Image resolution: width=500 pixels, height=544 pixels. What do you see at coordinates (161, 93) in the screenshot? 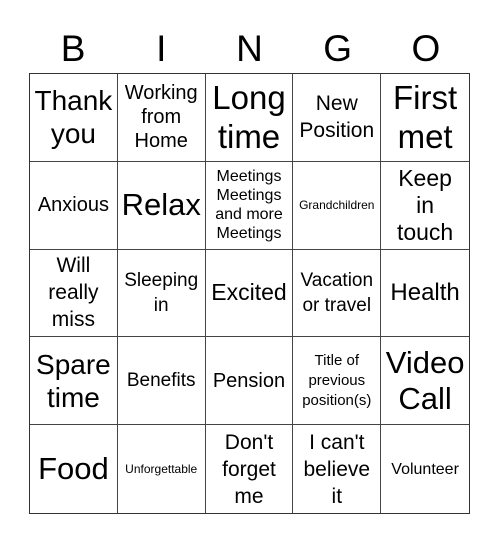
I see `cell-line: Working` at bounding box center [161, 93].